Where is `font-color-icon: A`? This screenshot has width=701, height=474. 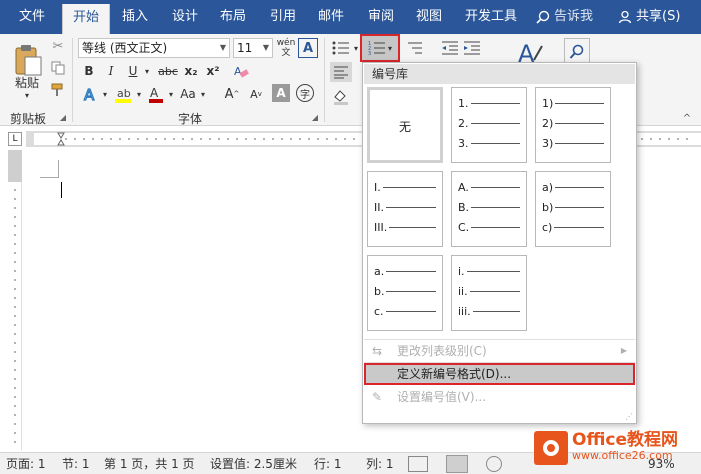
font-color-icon: A is located at coordinates (156, 94).